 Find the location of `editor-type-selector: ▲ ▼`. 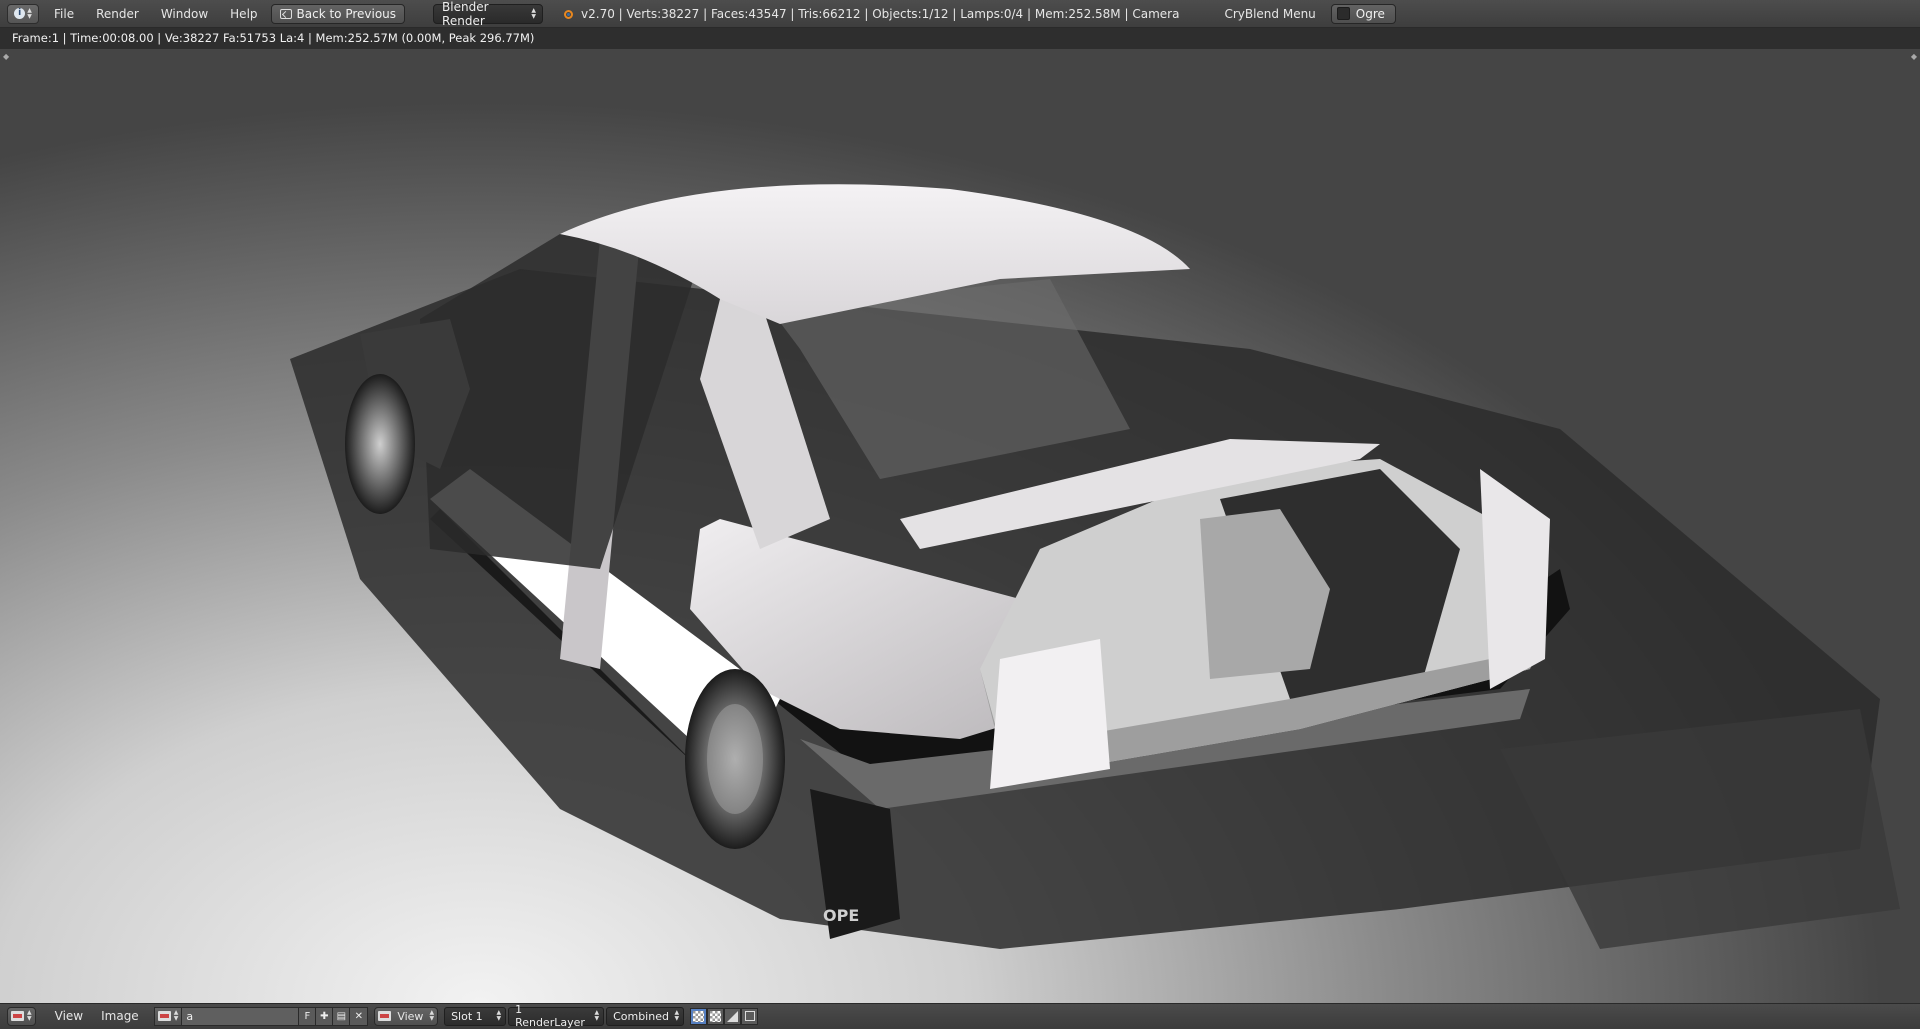

editor-type-selector: ▲ ▼ is located at coordinates (21, 1016).